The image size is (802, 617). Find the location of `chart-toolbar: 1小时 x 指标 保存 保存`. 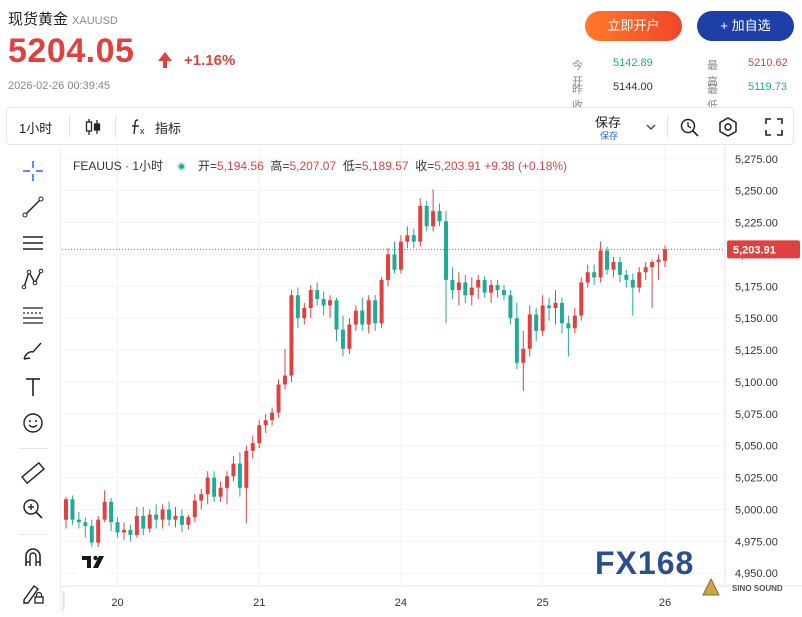

chart-toolbar: 1小时 x 指标 保存 保存 is located at coordinates (400, 126).